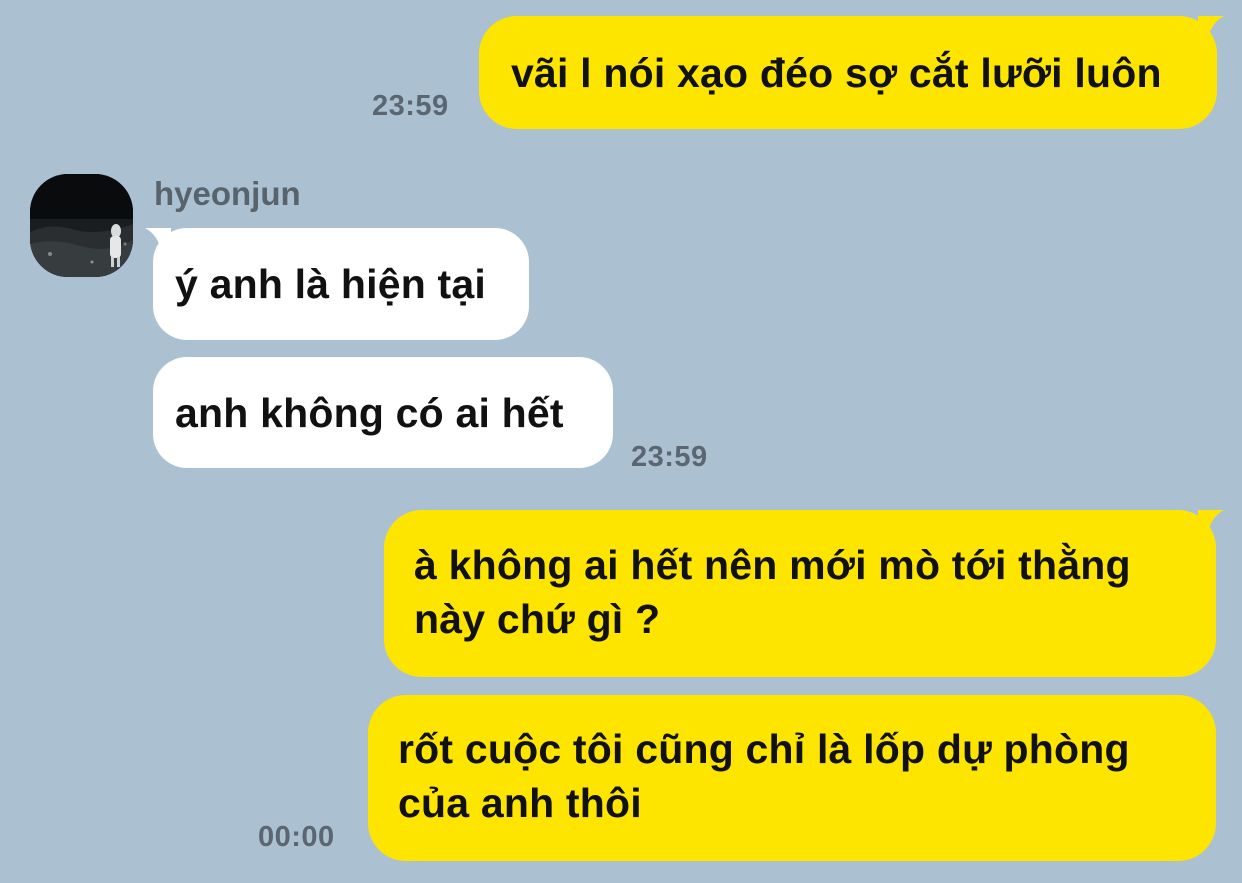  Describe the element at coordinates (227, 193) in the screenshot. I see `sender-name: hyeonjun` at that location.